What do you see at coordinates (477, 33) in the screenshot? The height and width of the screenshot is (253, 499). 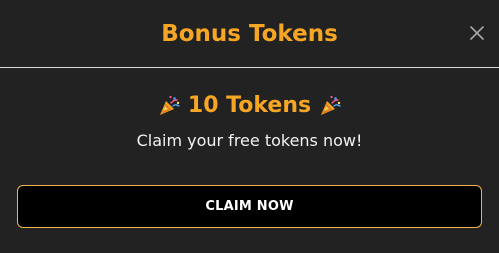 I see `close-icon` at bounding box center [477, 33].